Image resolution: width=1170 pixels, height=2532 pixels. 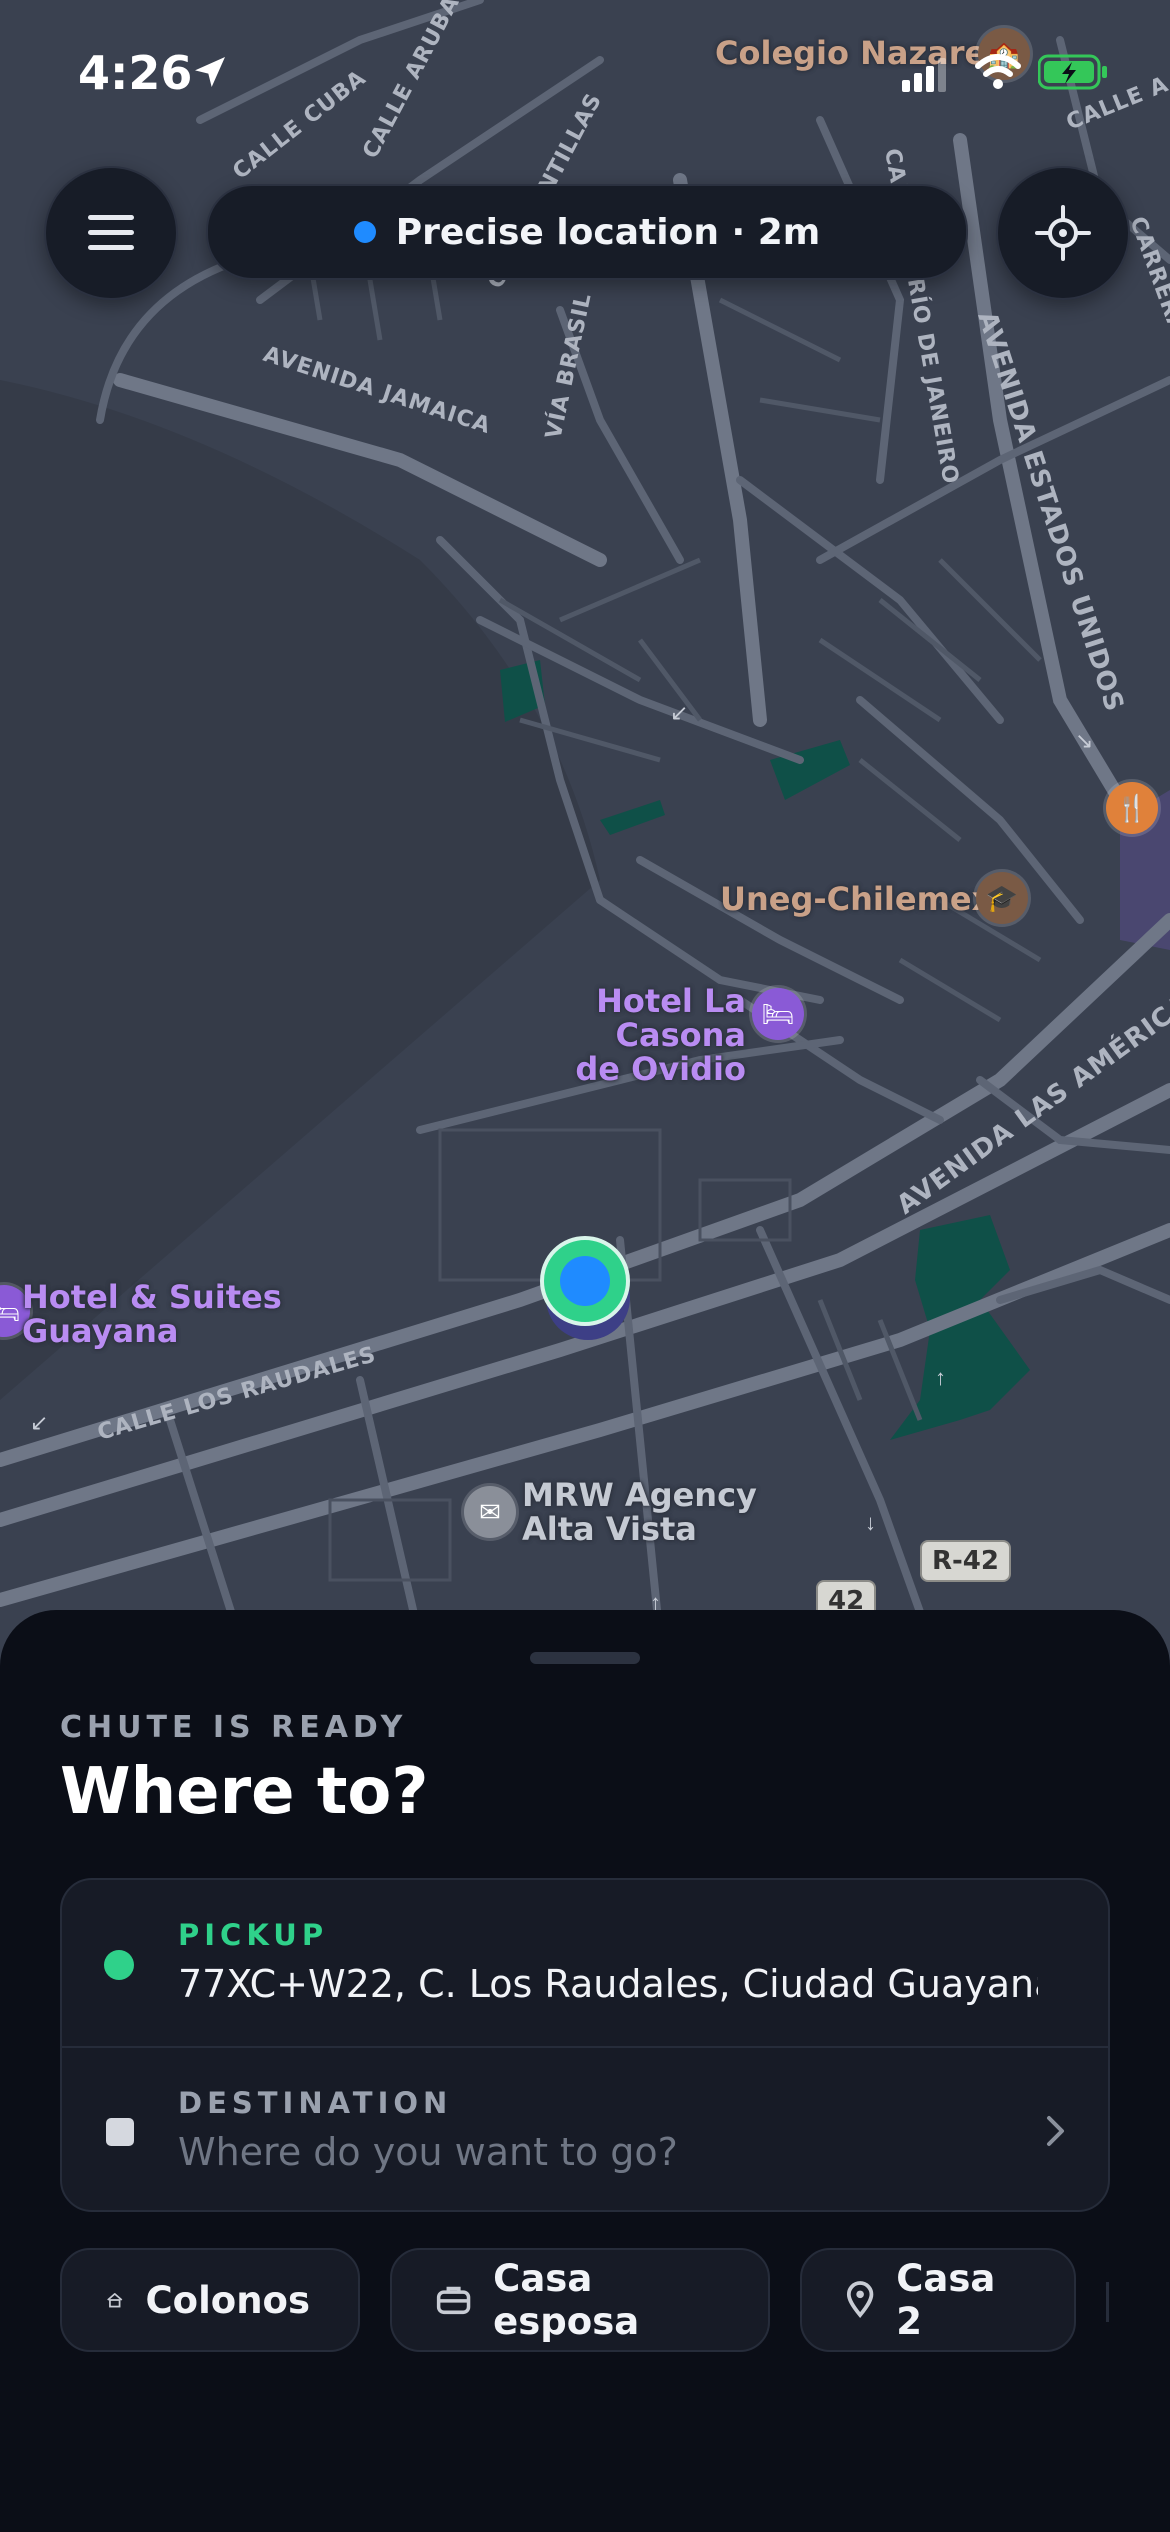 I want to click on pickup-dot-icon, so click(x=119, y=1965).